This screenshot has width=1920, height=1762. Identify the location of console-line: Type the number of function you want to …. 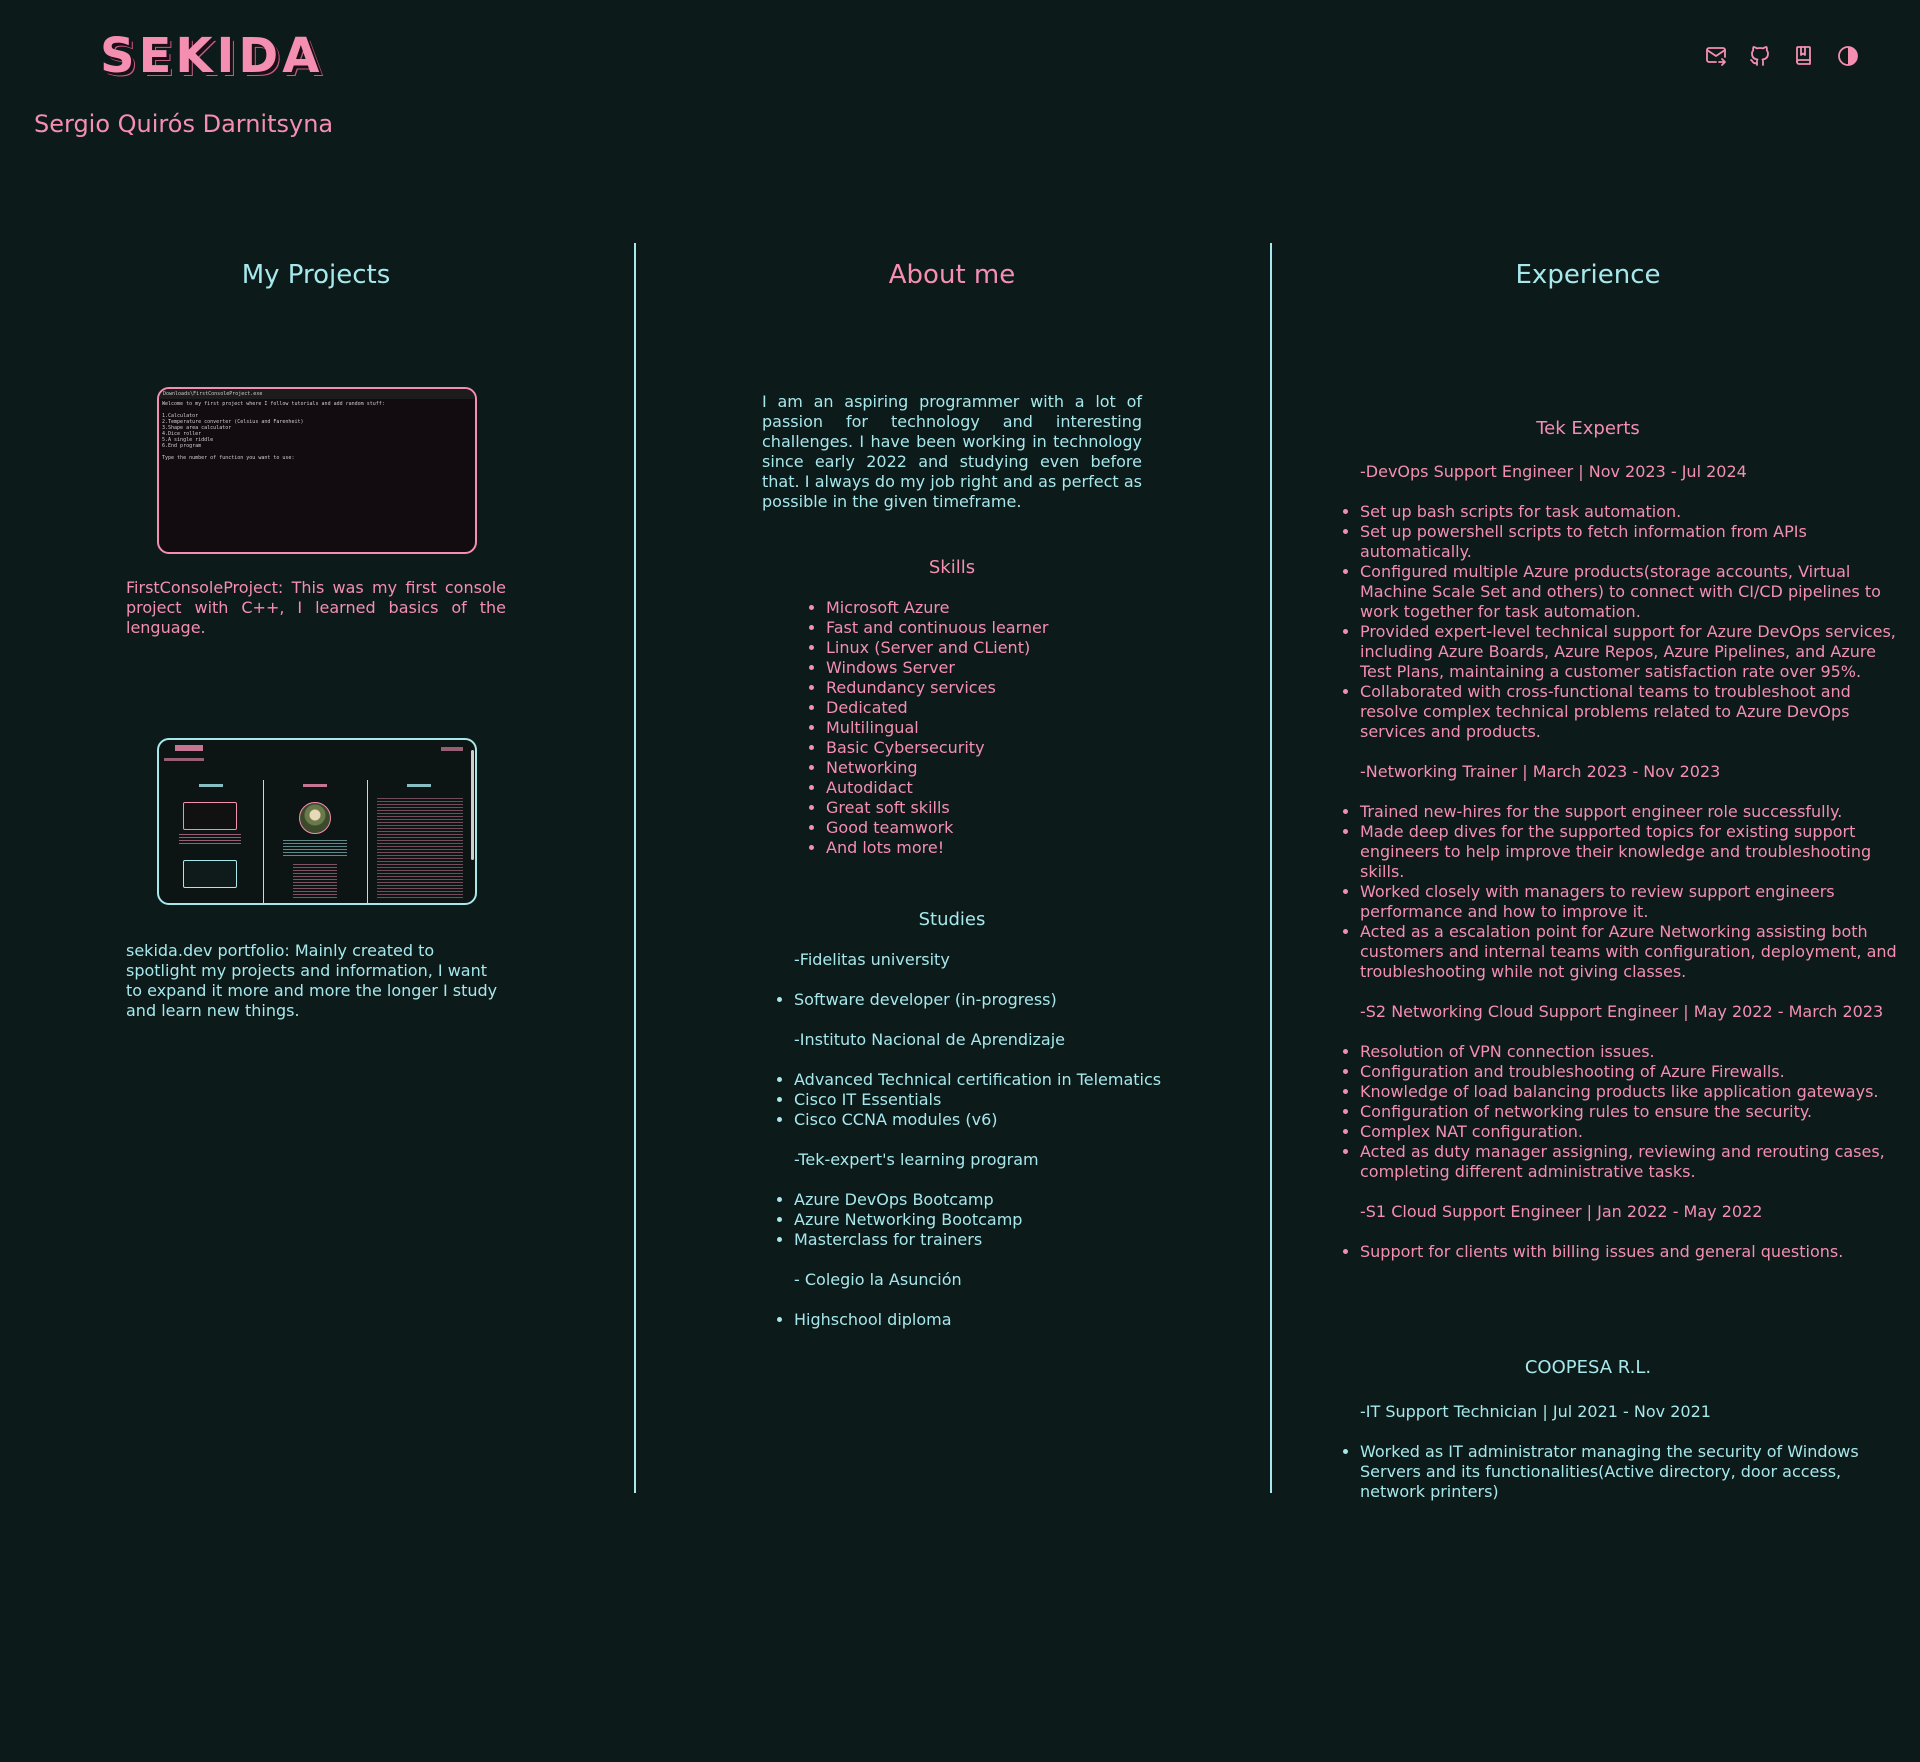
(228, 458).